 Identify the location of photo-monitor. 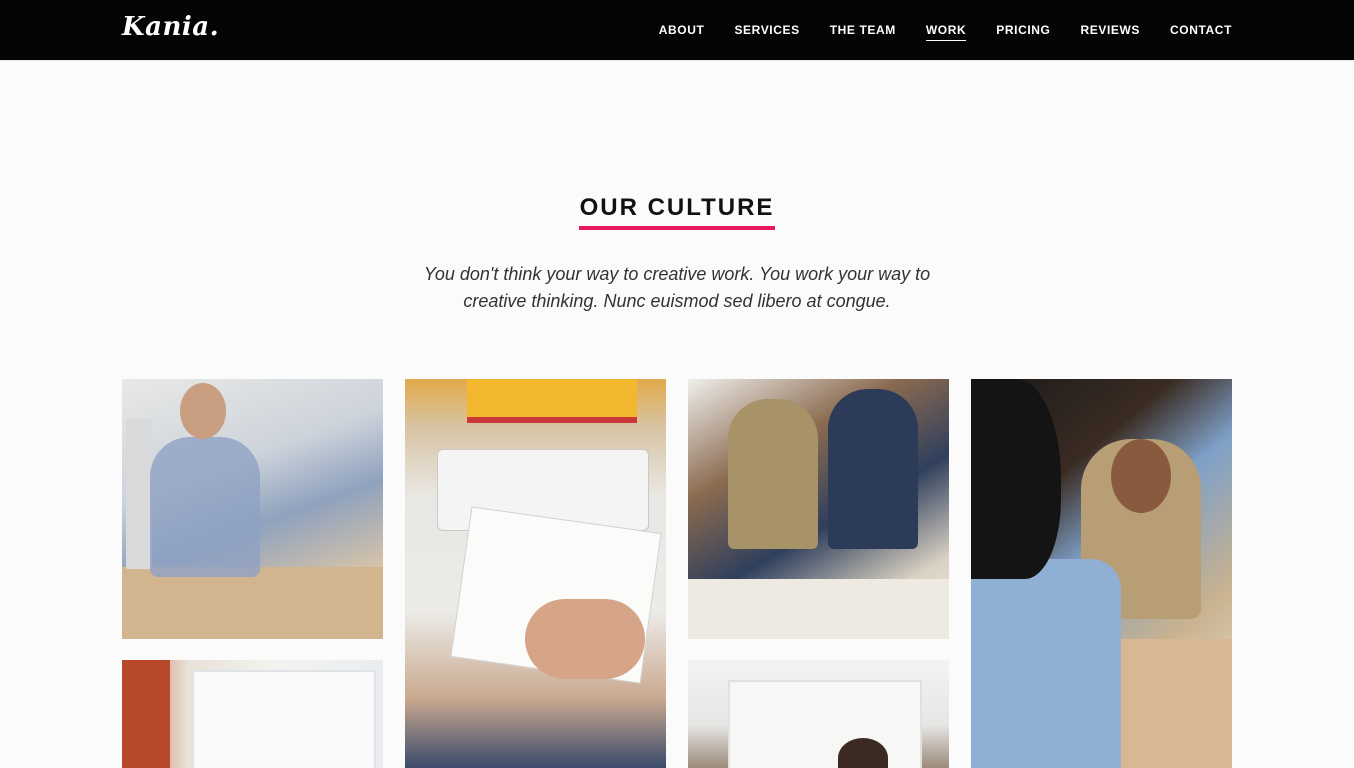
(139, 494).